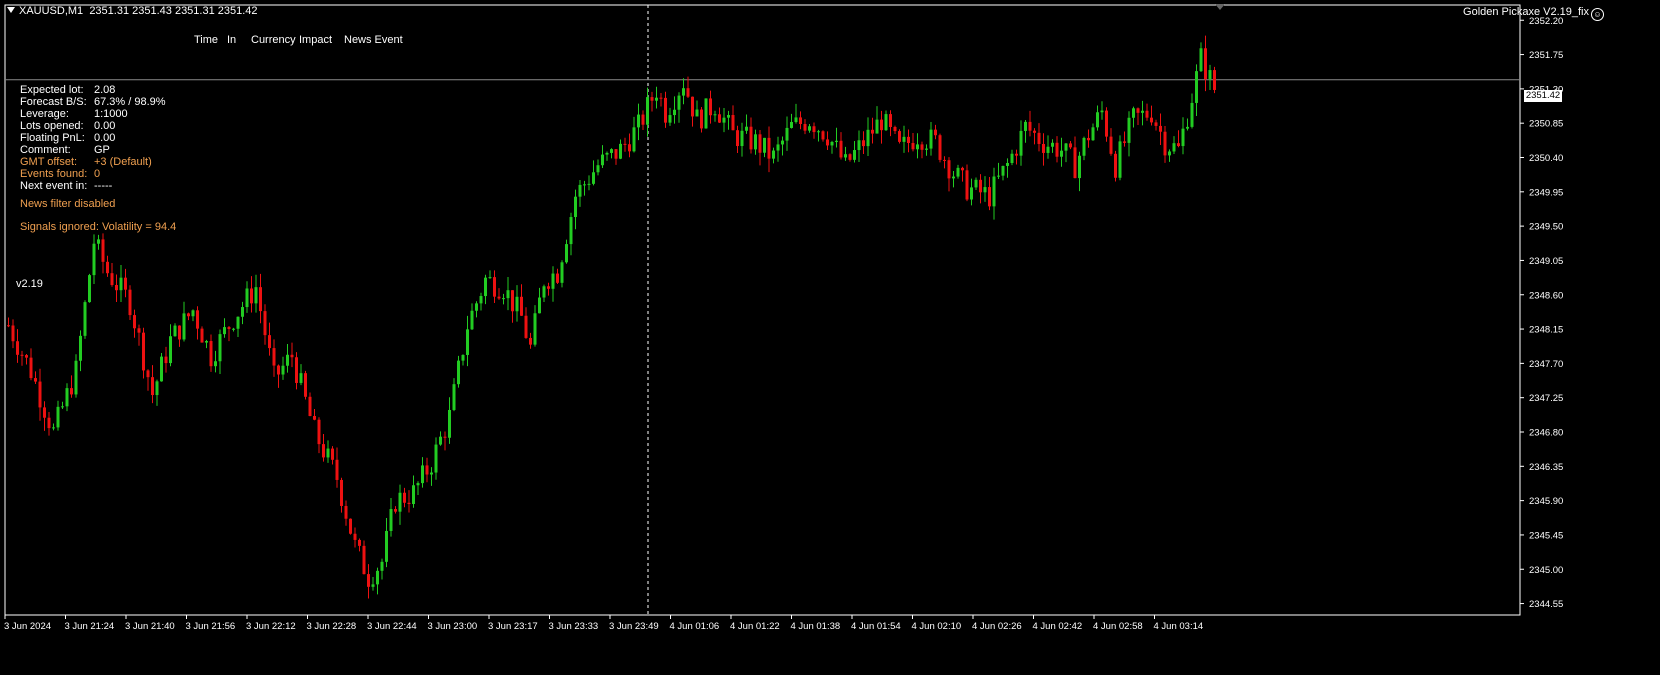 The height and width of the screenshot is (675, 1660). Describe the element at coordinates (876, 626) in the screenshot. I see `x-tick-label: 4 Jun 01:54` at that location.